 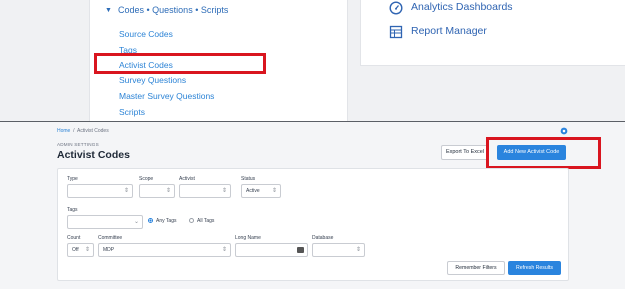 What do you see at coordinates (78, 144) in the screenshot?
I see `page-eyebrow: ADMIN SETTINGS` at bounding box center [78, 144].